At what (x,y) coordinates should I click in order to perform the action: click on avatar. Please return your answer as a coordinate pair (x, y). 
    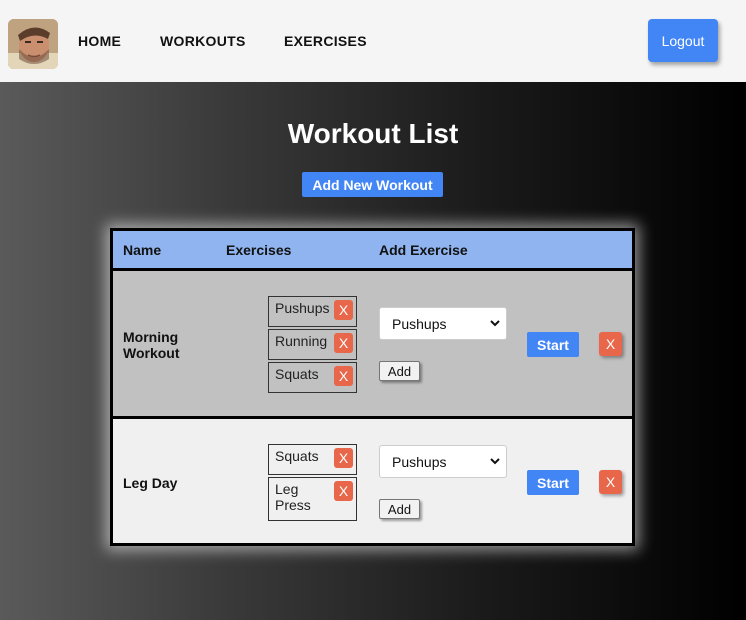
    Looking at the image, I should click on (33, 44).